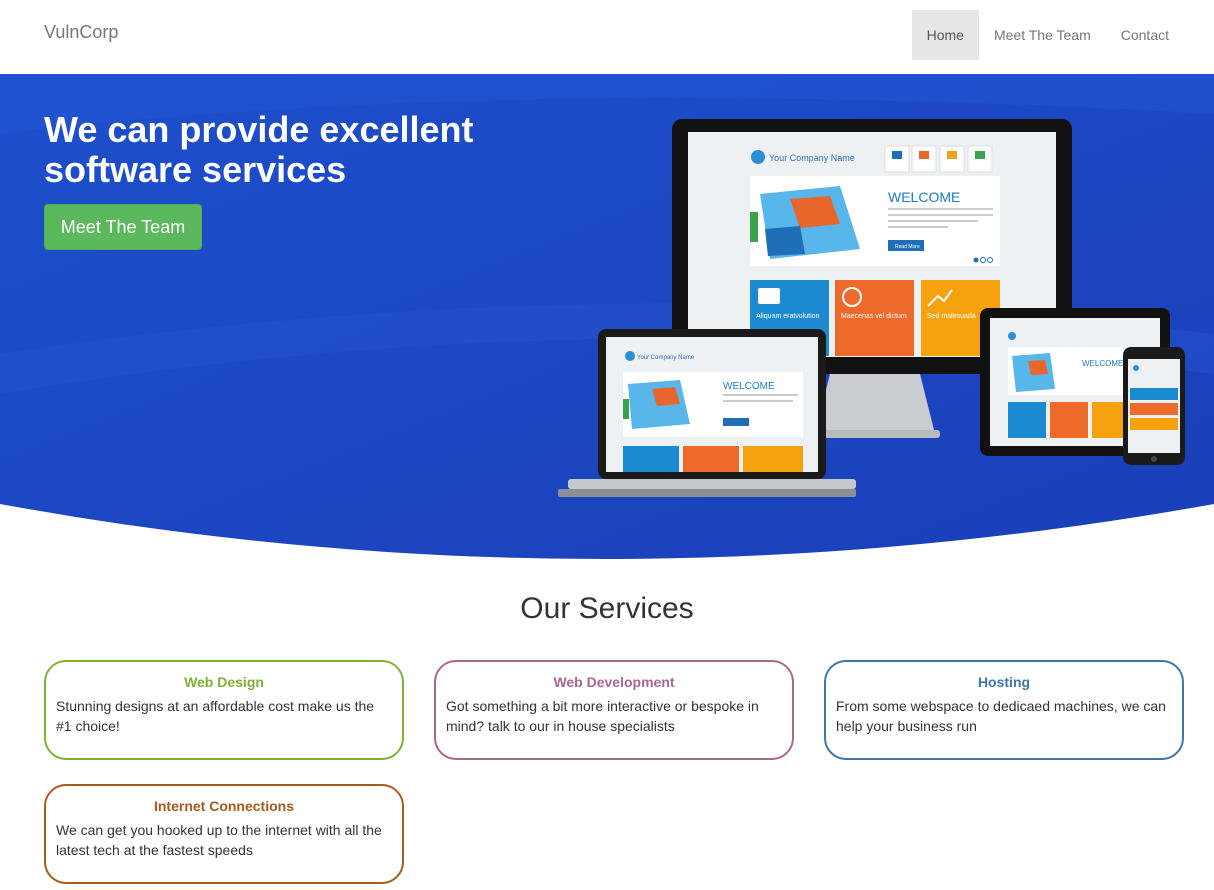 The width and height of the screenshot is (1214, 890). Describe the element at coordinates (924, 197) in the screenshot. I see `welcome-text-large: WELCOME` at that location.